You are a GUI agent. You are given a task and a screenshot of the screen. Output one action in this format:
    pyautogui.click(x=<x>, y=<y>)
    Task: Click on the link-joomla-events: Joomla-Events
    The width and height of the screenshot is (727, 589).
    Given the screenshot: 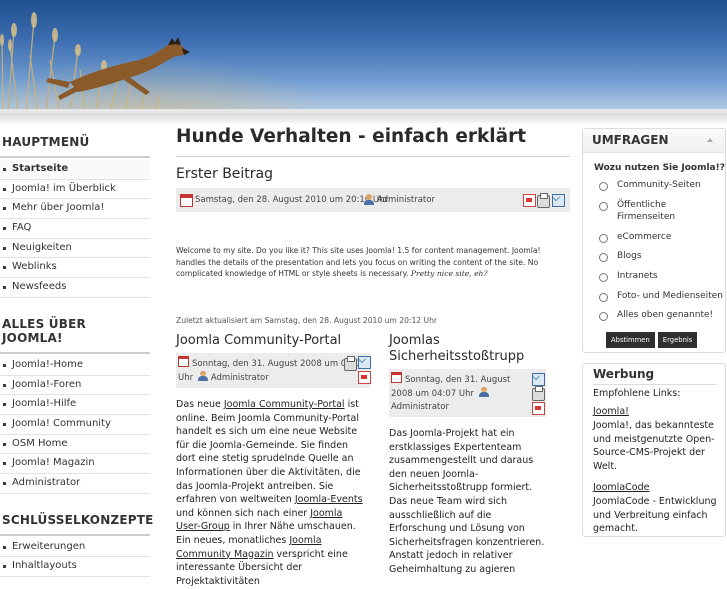 What is the action you would take?
    pyautogui.click(x=329, y=499)
    